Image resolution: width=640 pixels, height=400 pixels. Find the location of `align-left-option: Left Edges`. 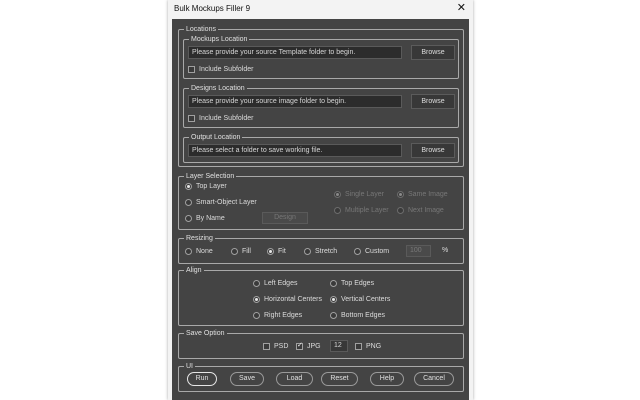

align-left-option: Left Edges is located at coordinates (275, 283).